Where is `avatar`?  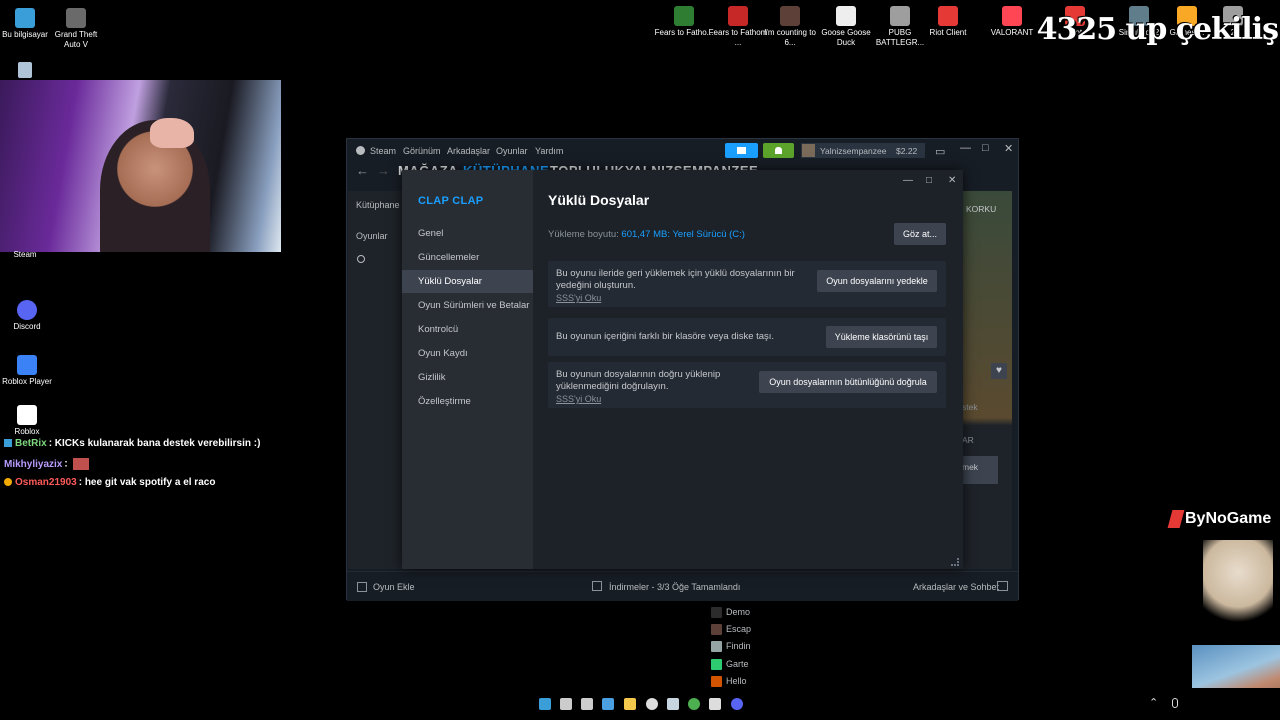
avatar is located at coordinates (808, 150).